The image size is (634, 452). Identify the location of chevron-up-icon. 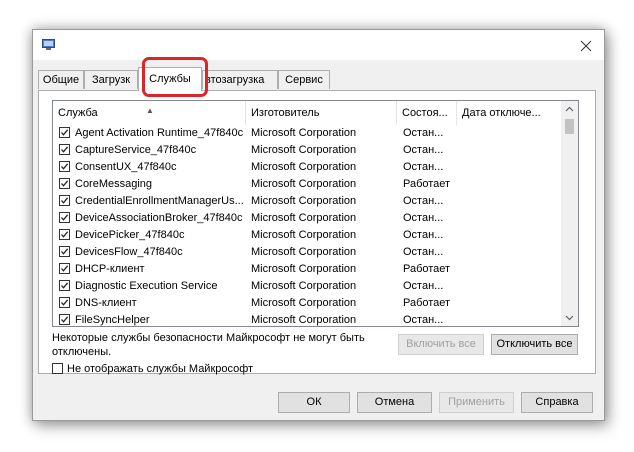
(569, 109).